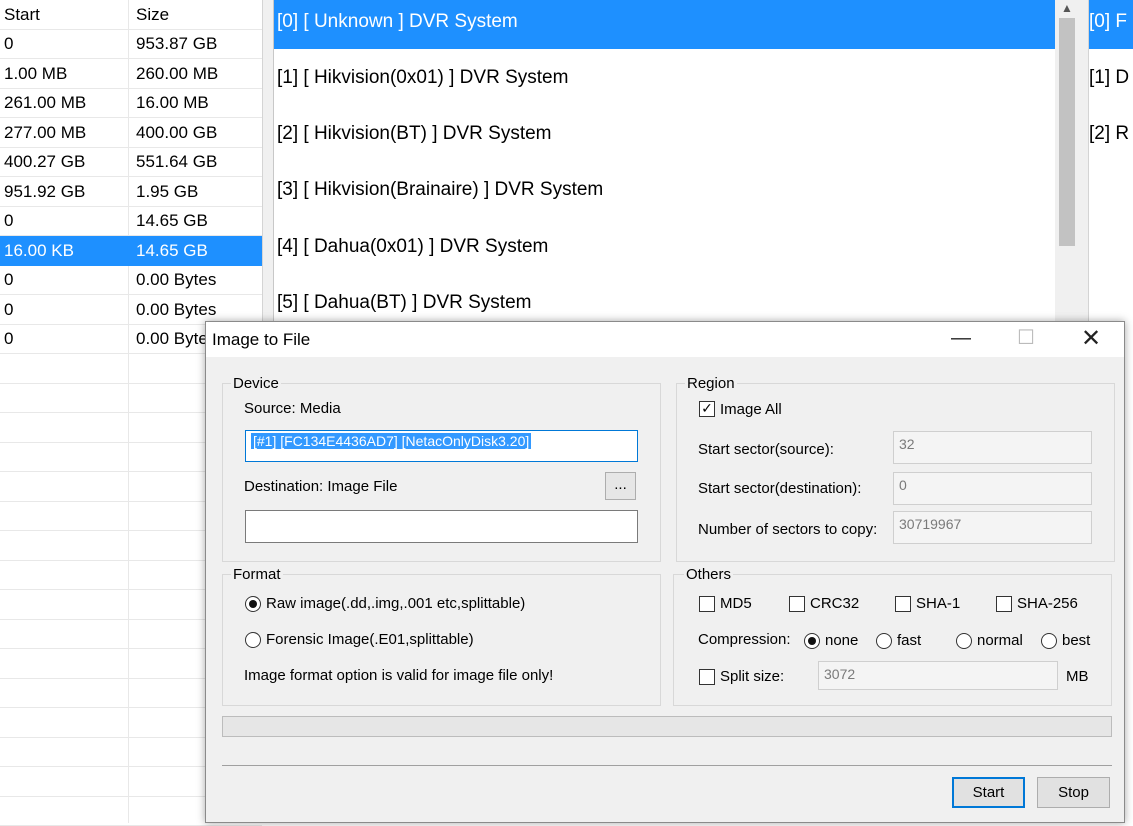 Image resolution: width=1133 pixels, height=826 pixels. Describe the element at coordinates (321, 486) in the screenshot. I see `destination-label: Destination: Image File` at that location.